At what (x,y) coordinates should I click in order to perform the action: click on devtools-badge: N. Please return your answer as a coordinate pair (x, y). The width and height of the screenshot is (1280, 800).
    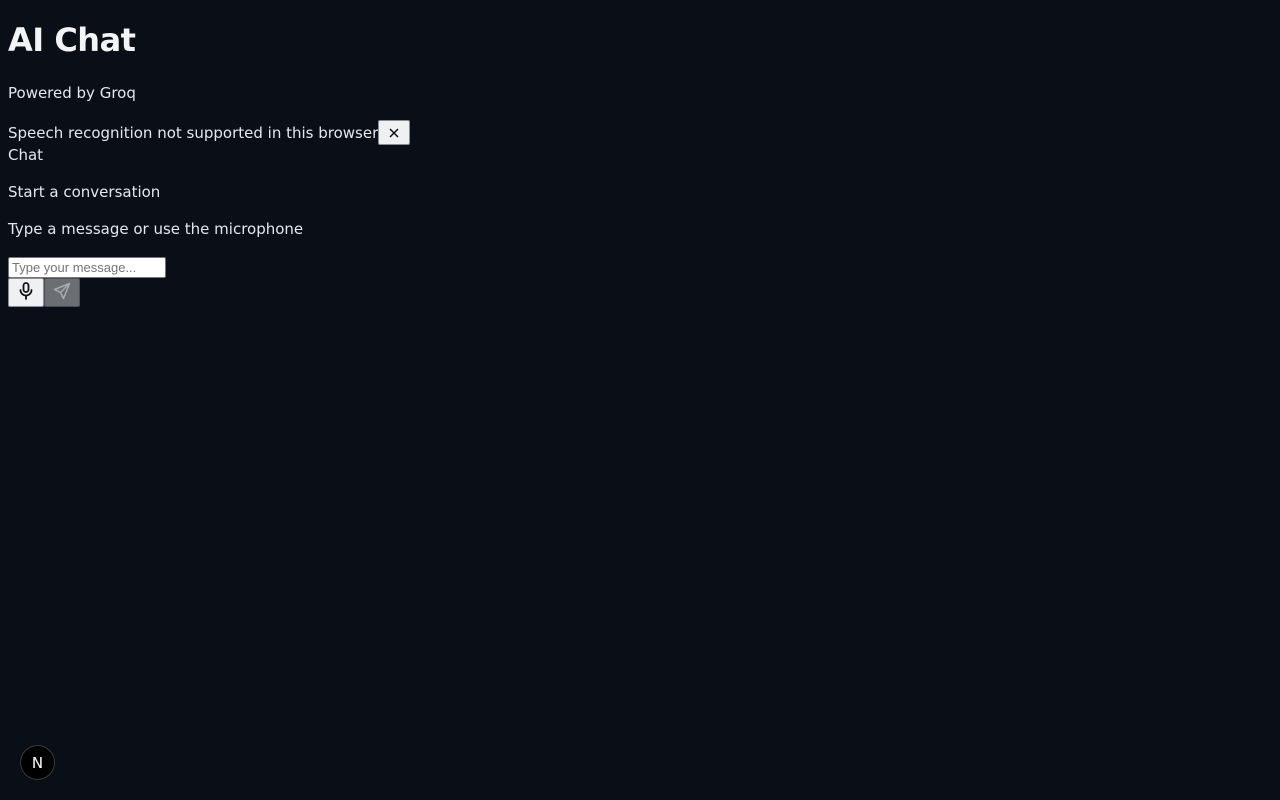
    Looking at the image, I should click on (37, 762).